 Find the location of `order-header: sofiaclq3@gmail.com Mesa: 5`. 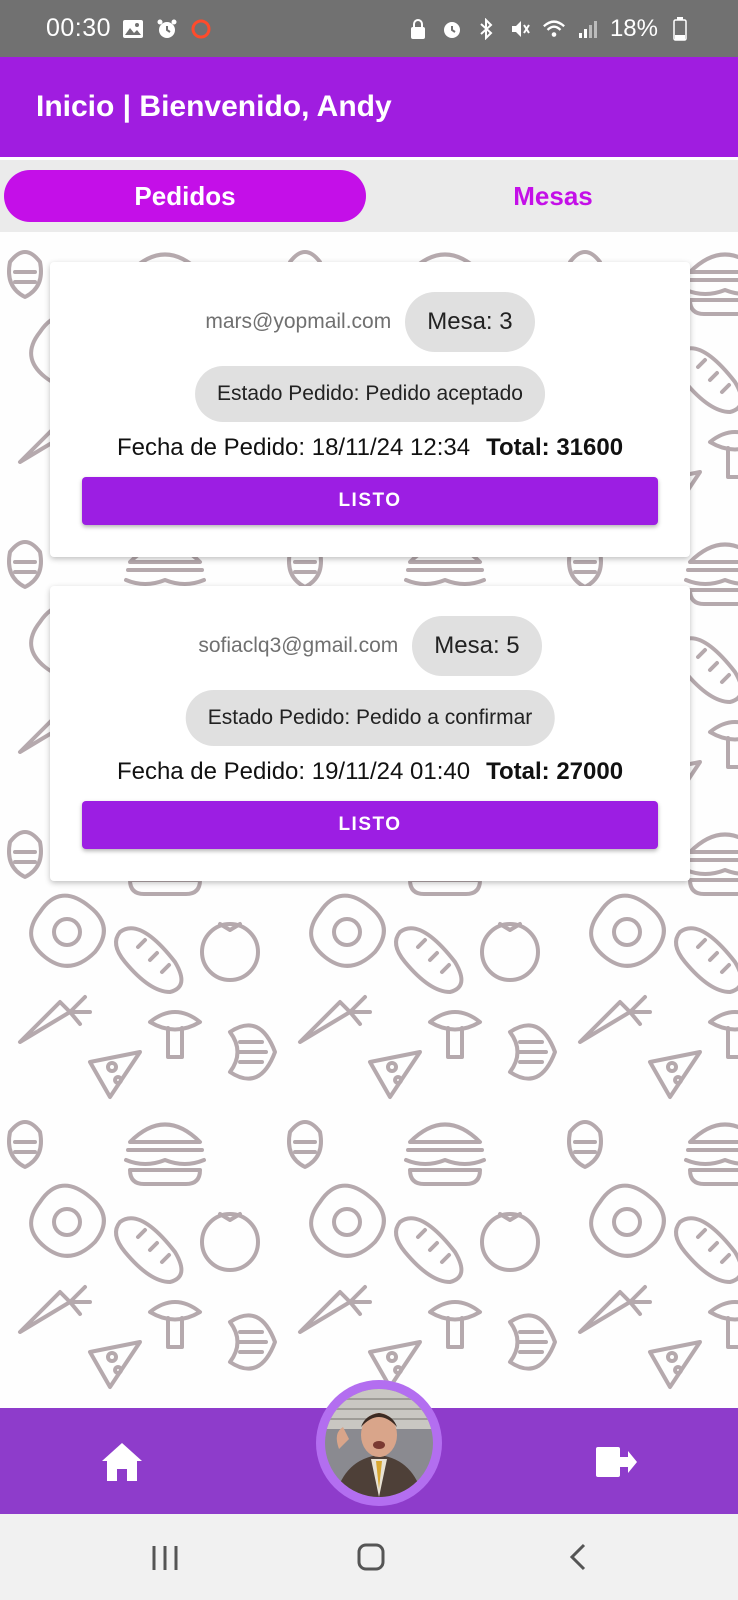

order-header: sofiaclq3@gmail.com Mesa: 5 is located at coordinates (370, 646).